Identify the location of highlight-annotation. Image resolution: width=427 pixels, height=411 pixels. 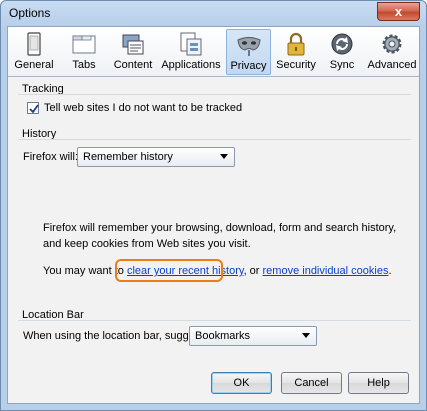
(169, 270).